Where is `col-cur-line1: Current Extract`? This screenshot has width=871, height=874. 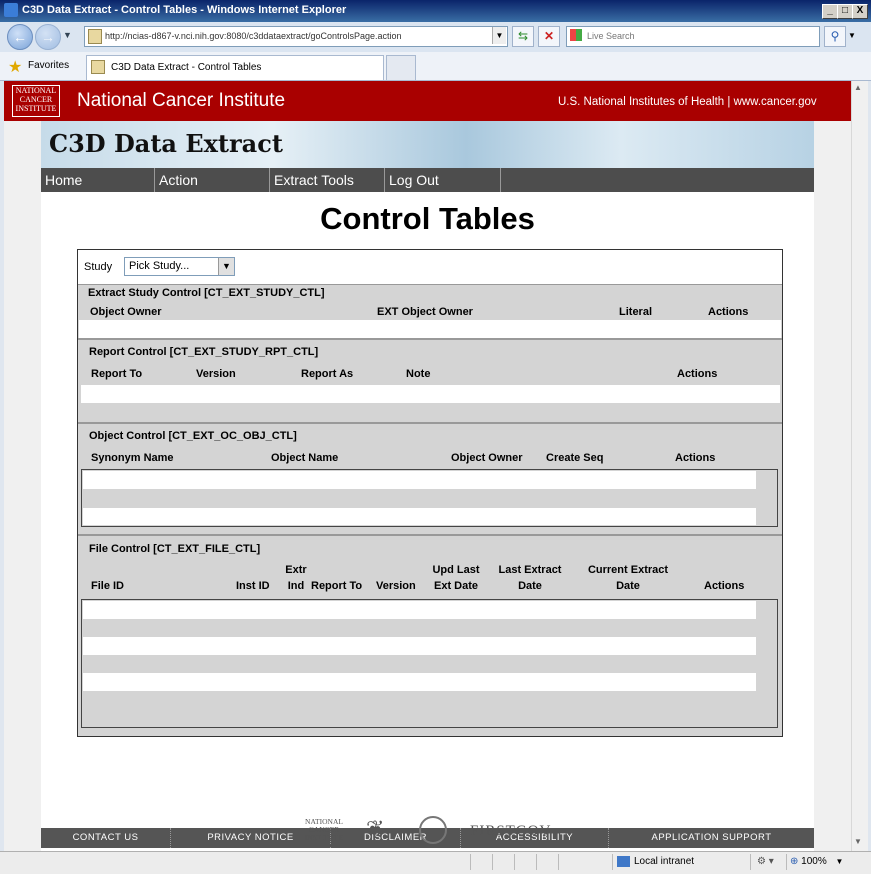
col-cur-line1: Current Extract is located at coordinates (628, 570).